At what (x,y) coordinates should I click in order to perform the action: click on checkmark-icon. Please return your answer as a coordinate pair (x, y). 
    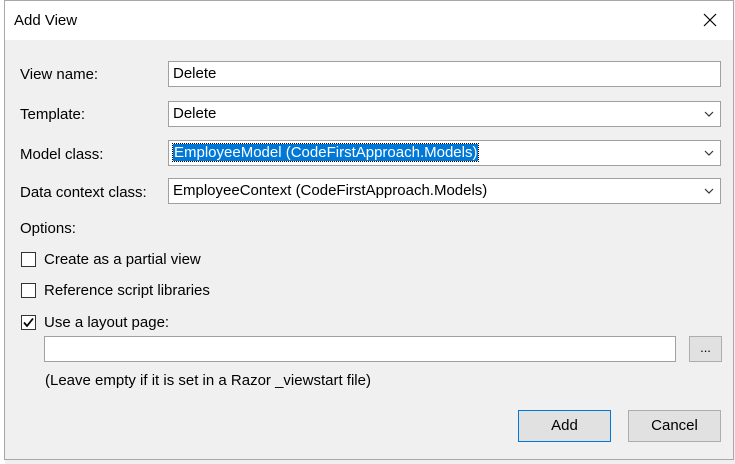
    Looking at the image, I should click on (28, 322).